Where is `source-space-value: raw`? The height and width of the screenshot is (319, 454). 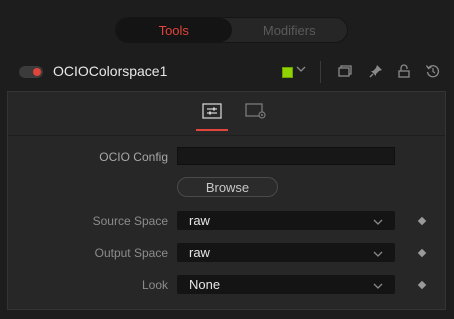 source-space-value: raw is located at coordinates (199, 220).